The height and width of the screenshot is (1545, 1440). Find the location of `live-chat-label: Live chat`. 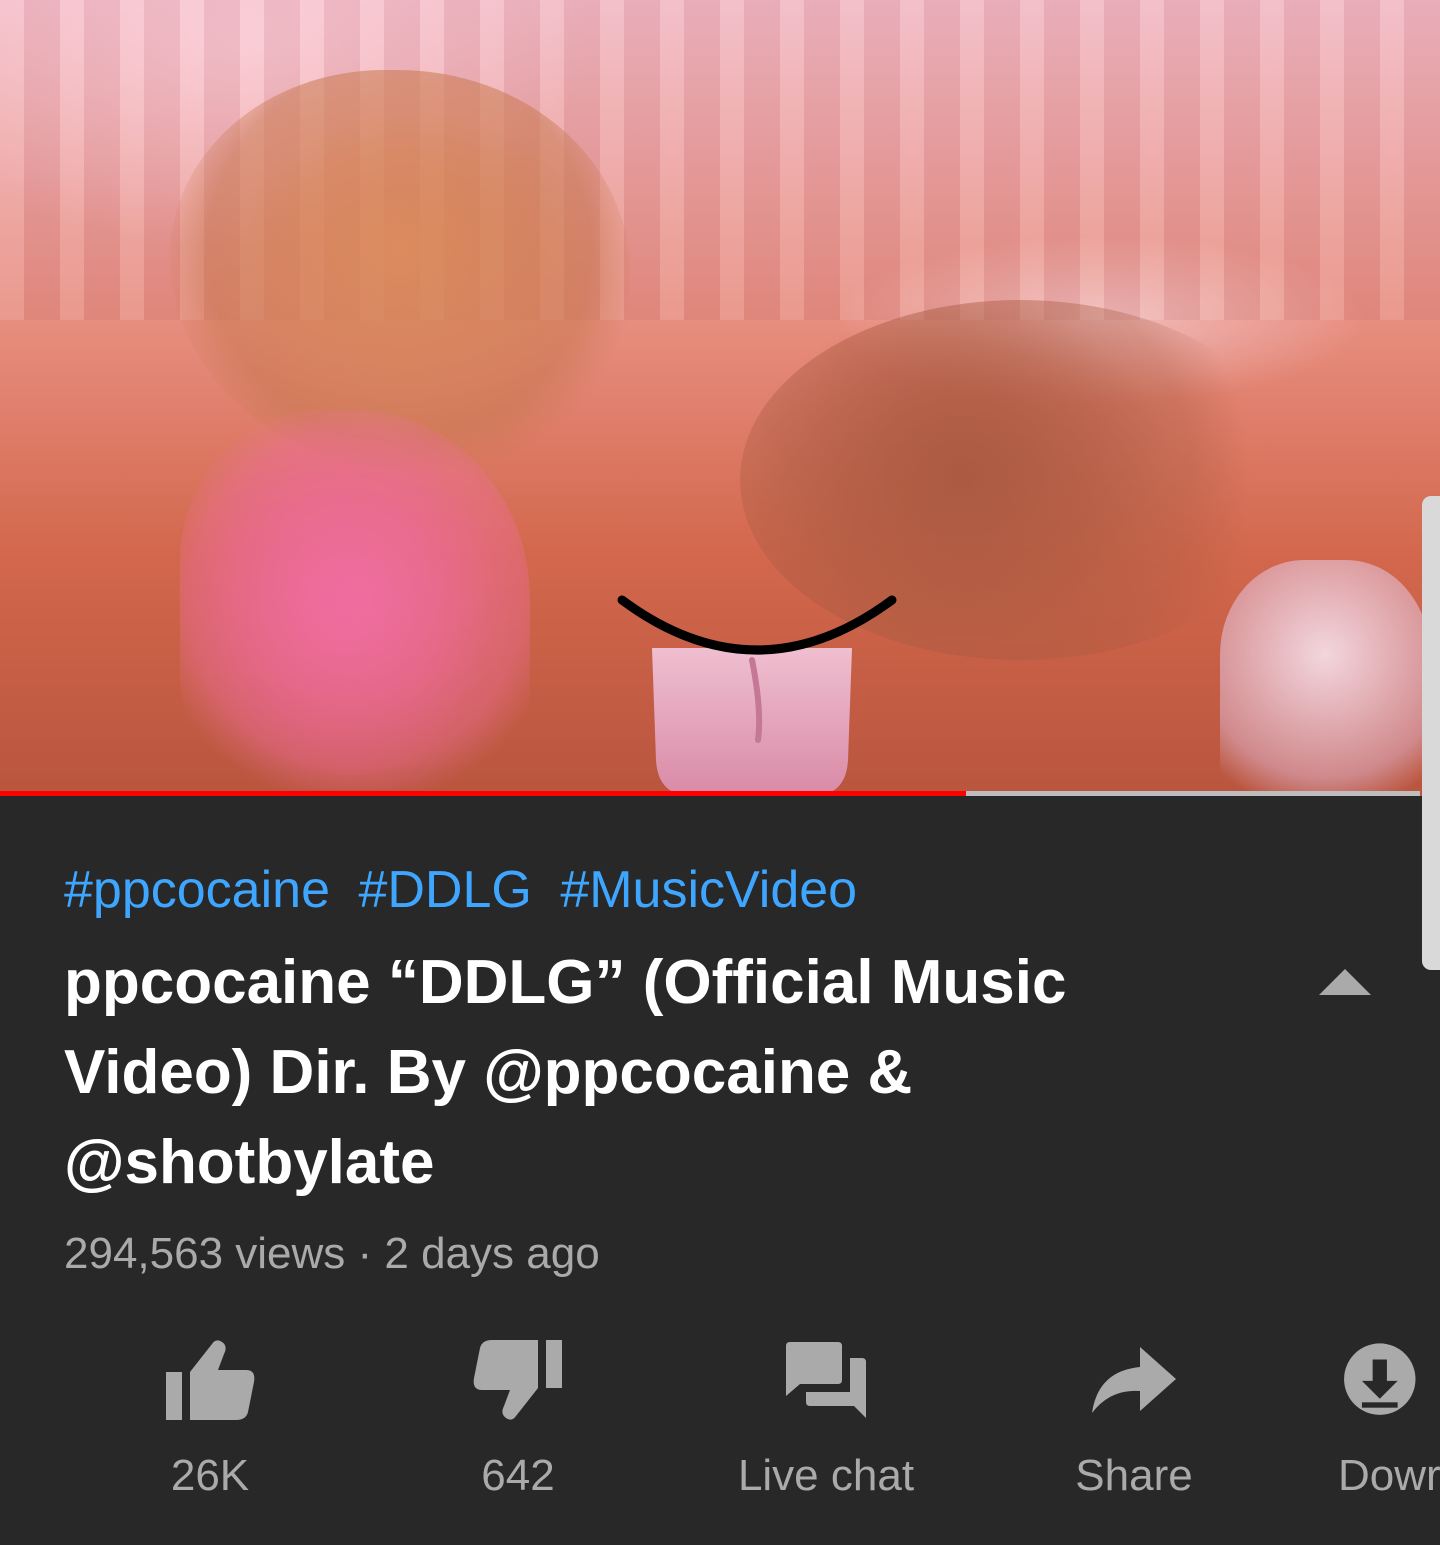

live-chat-label: Live chat is located at coordinates (826, 1475).